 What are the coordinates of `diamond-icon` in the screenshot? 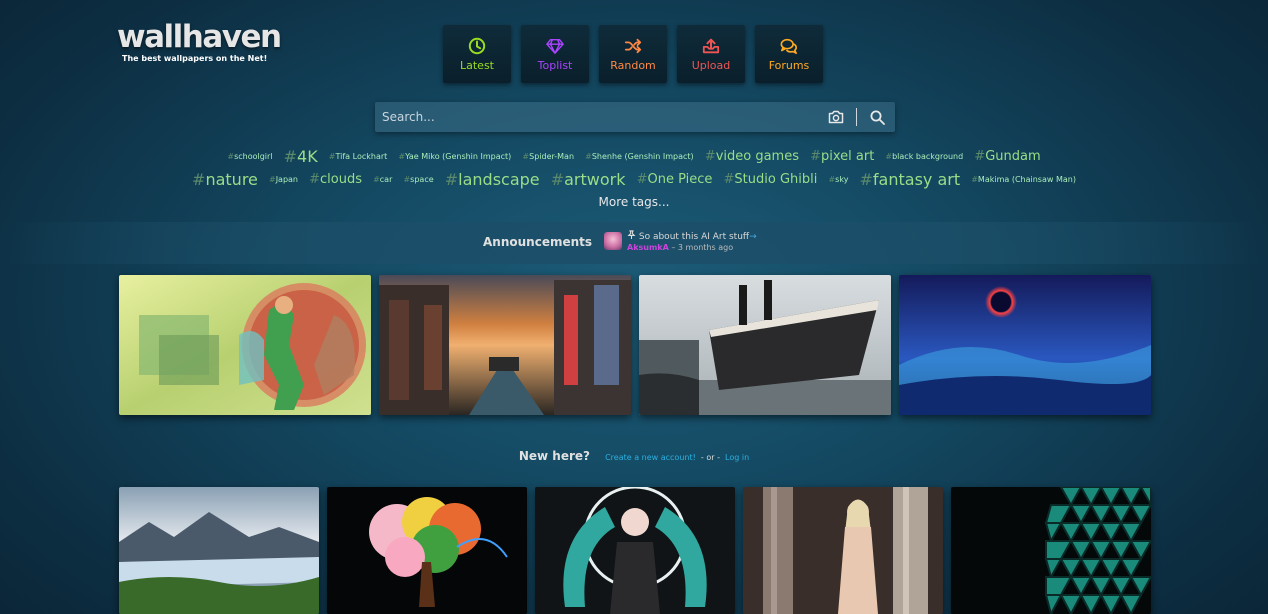 It's located at (555, 46).